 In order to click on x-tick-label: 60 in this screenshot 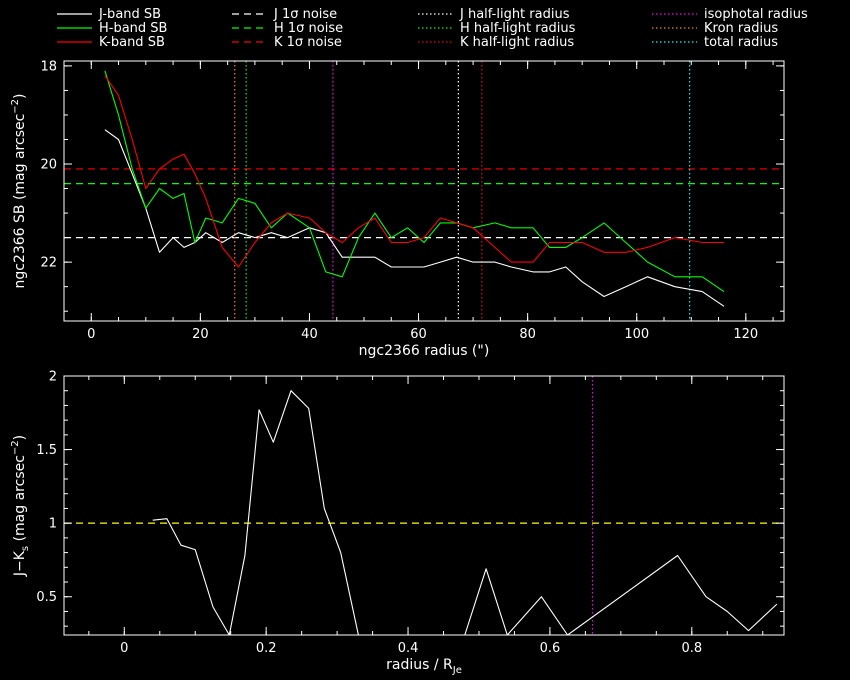, I will do `click(418, 334)`.